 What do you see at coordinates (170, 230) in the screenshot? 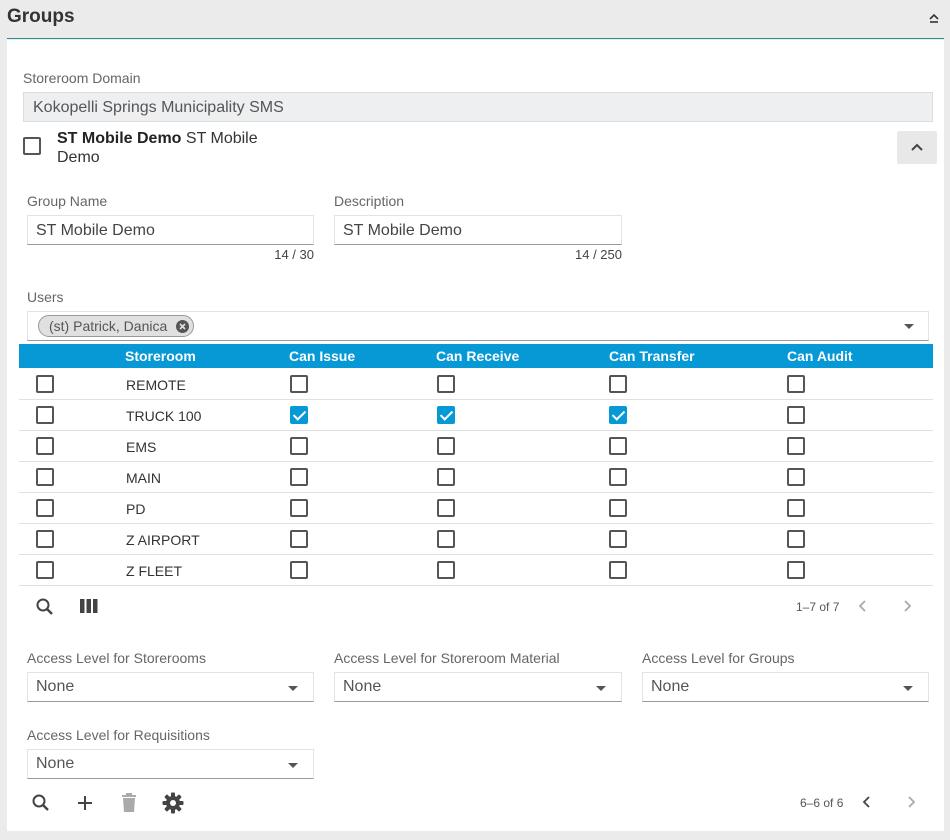
I see `group-name-input: ST Mobile Demo` at bounding box center [170, 230].